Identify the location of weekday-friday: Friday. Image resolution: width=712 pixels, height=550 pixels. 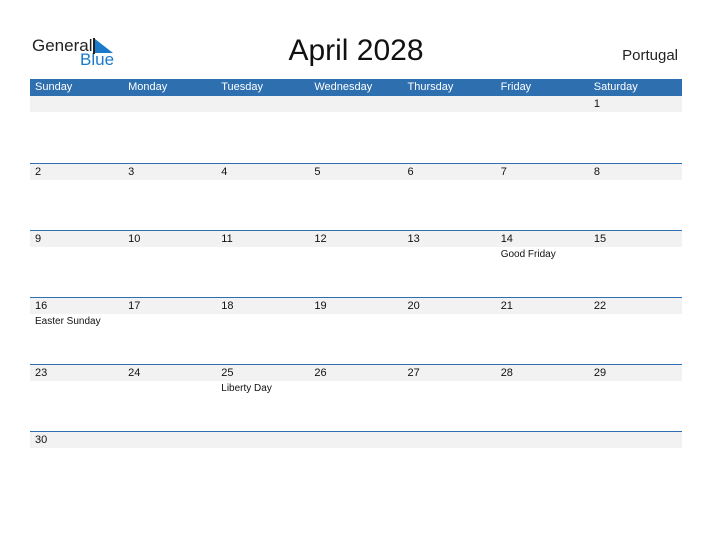
(516, 87).